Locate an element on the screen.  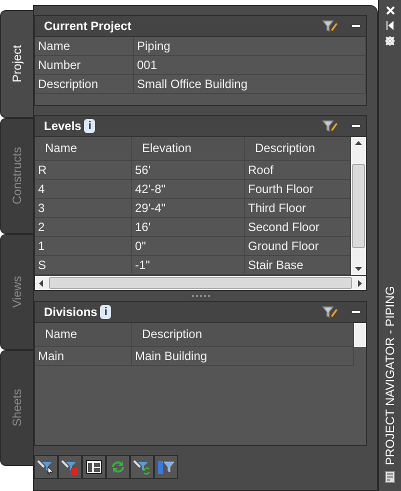
side-tab: Project is located at coordinates (16, 64).